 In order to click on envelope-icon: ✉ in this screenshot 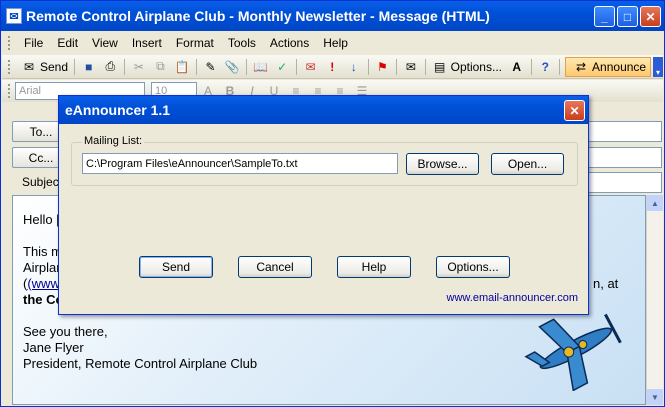, I will do `click(14, 16)`.